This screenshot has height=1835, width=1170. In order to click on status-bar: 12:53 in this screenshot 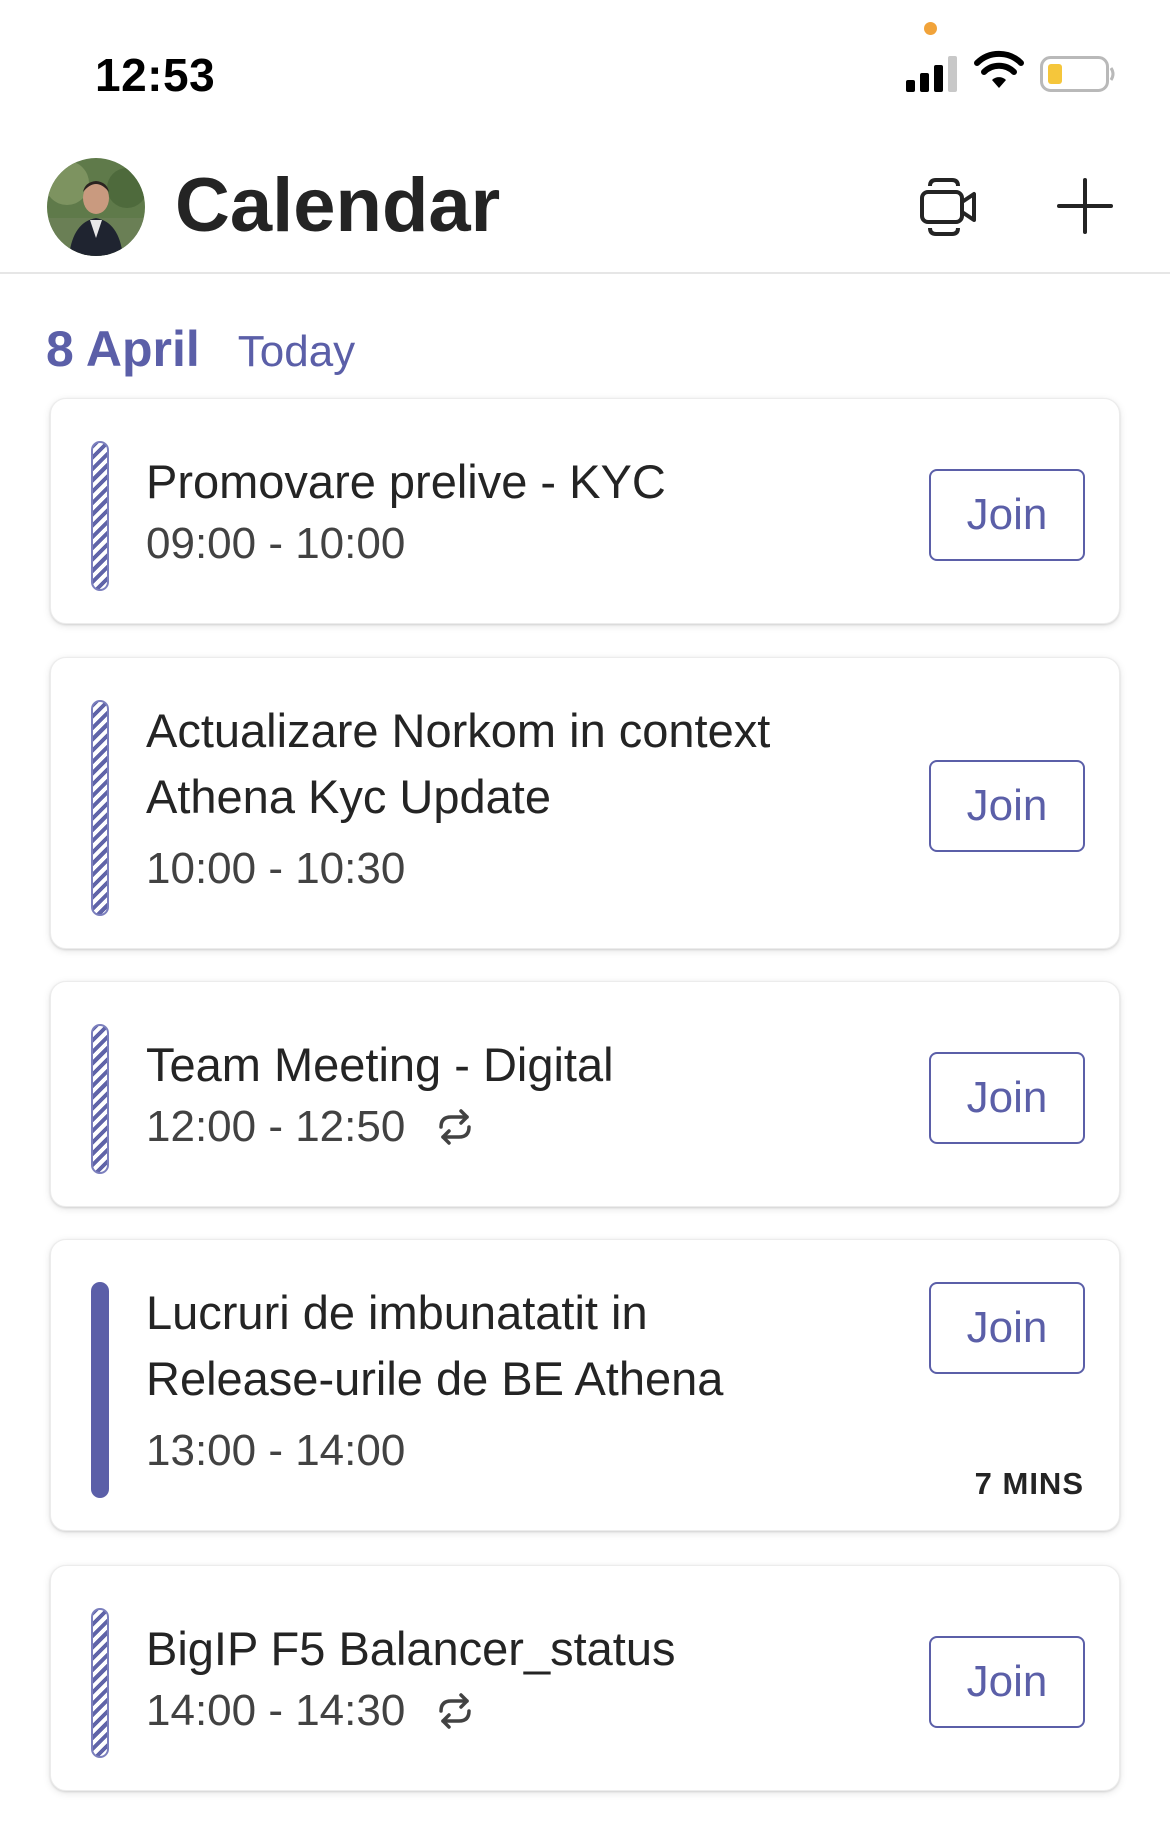, I will do `click(585, 65)`.